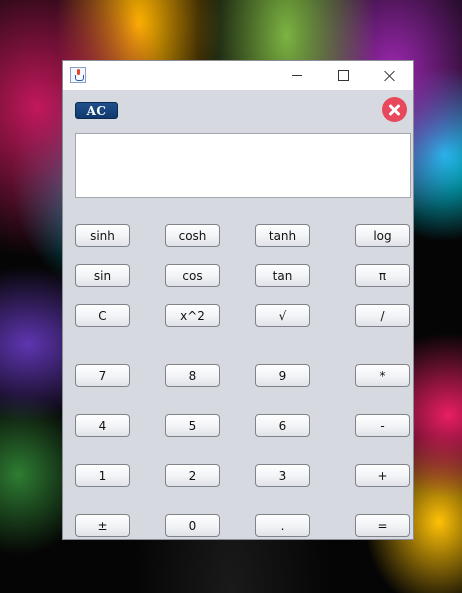 The height and width of the screenshot is (593, 462). Describe the element at coordinates (102, 315) in the screenshot. I see `clear-button: C` at that location.